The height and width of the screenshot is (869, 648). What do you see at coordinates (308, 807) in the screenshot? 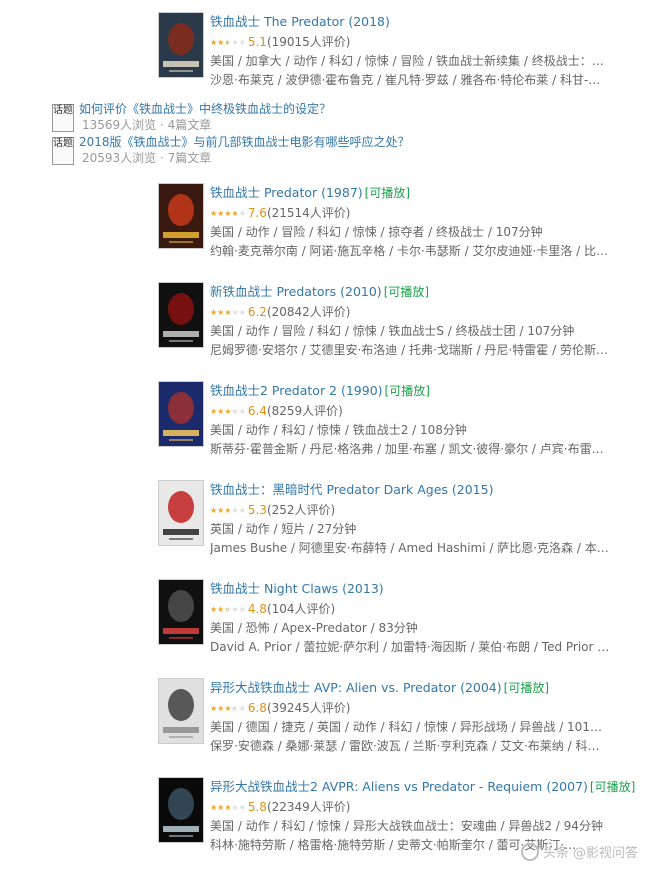
I see `rating-votes: (22349人评价)` at bounding box center [308, 807].